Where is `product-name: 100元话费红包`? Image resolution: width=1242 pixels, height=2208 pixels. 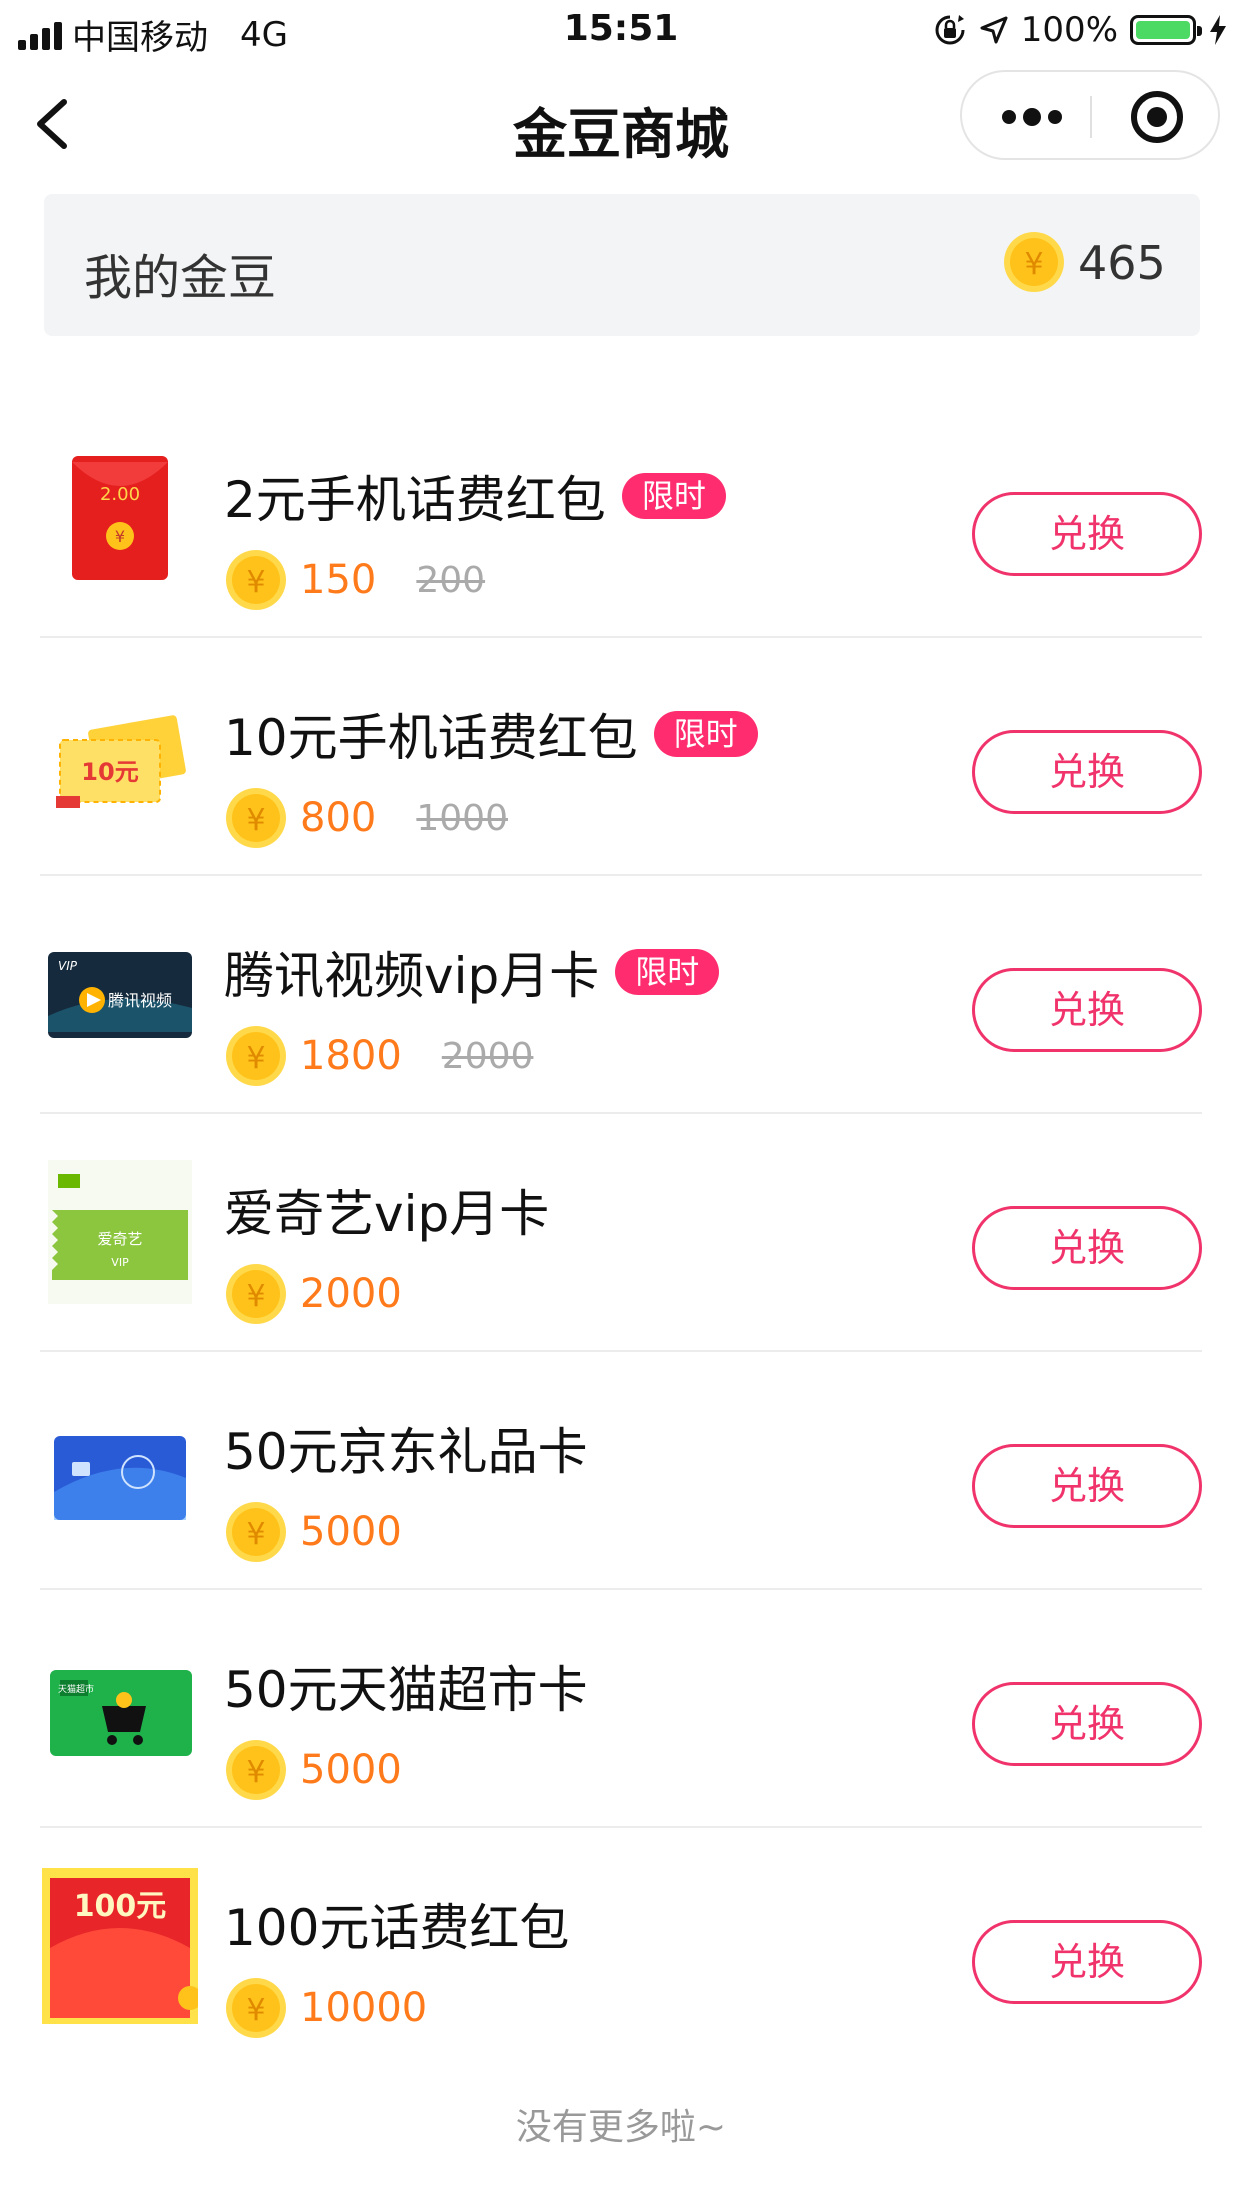
product-name: 100元话费红包 is located at coordinates (397, 1928).